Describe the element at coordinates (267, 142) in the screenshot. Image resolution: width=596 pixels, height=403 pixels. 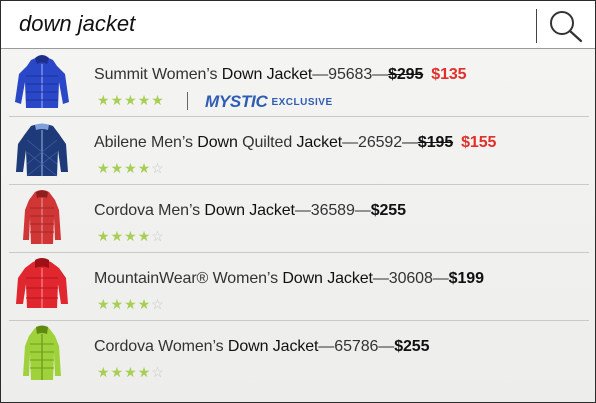
I see `product-name: Quilted` at that location.